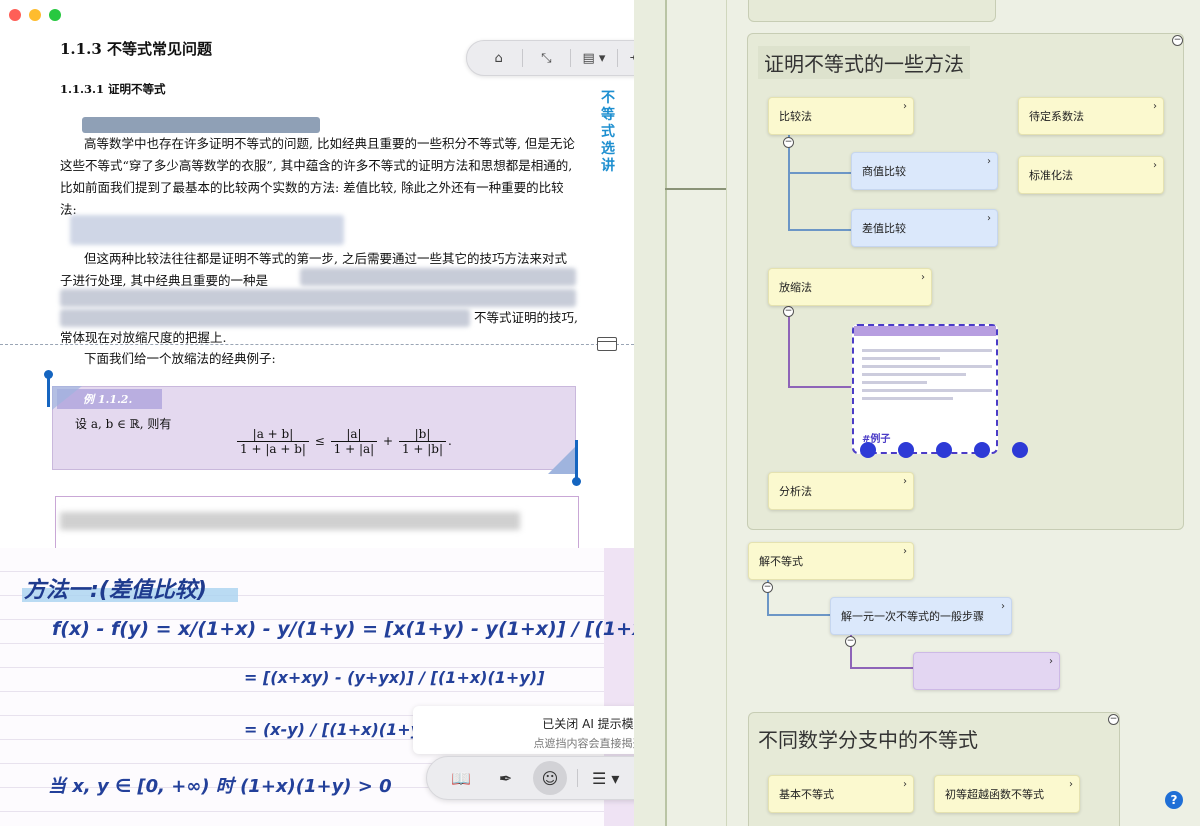 The image size is (1200, 826). What do you see at coordinates (1174, 800) in the screenshot?
I see `help-button: ?` at bounding box center [1174, 800].